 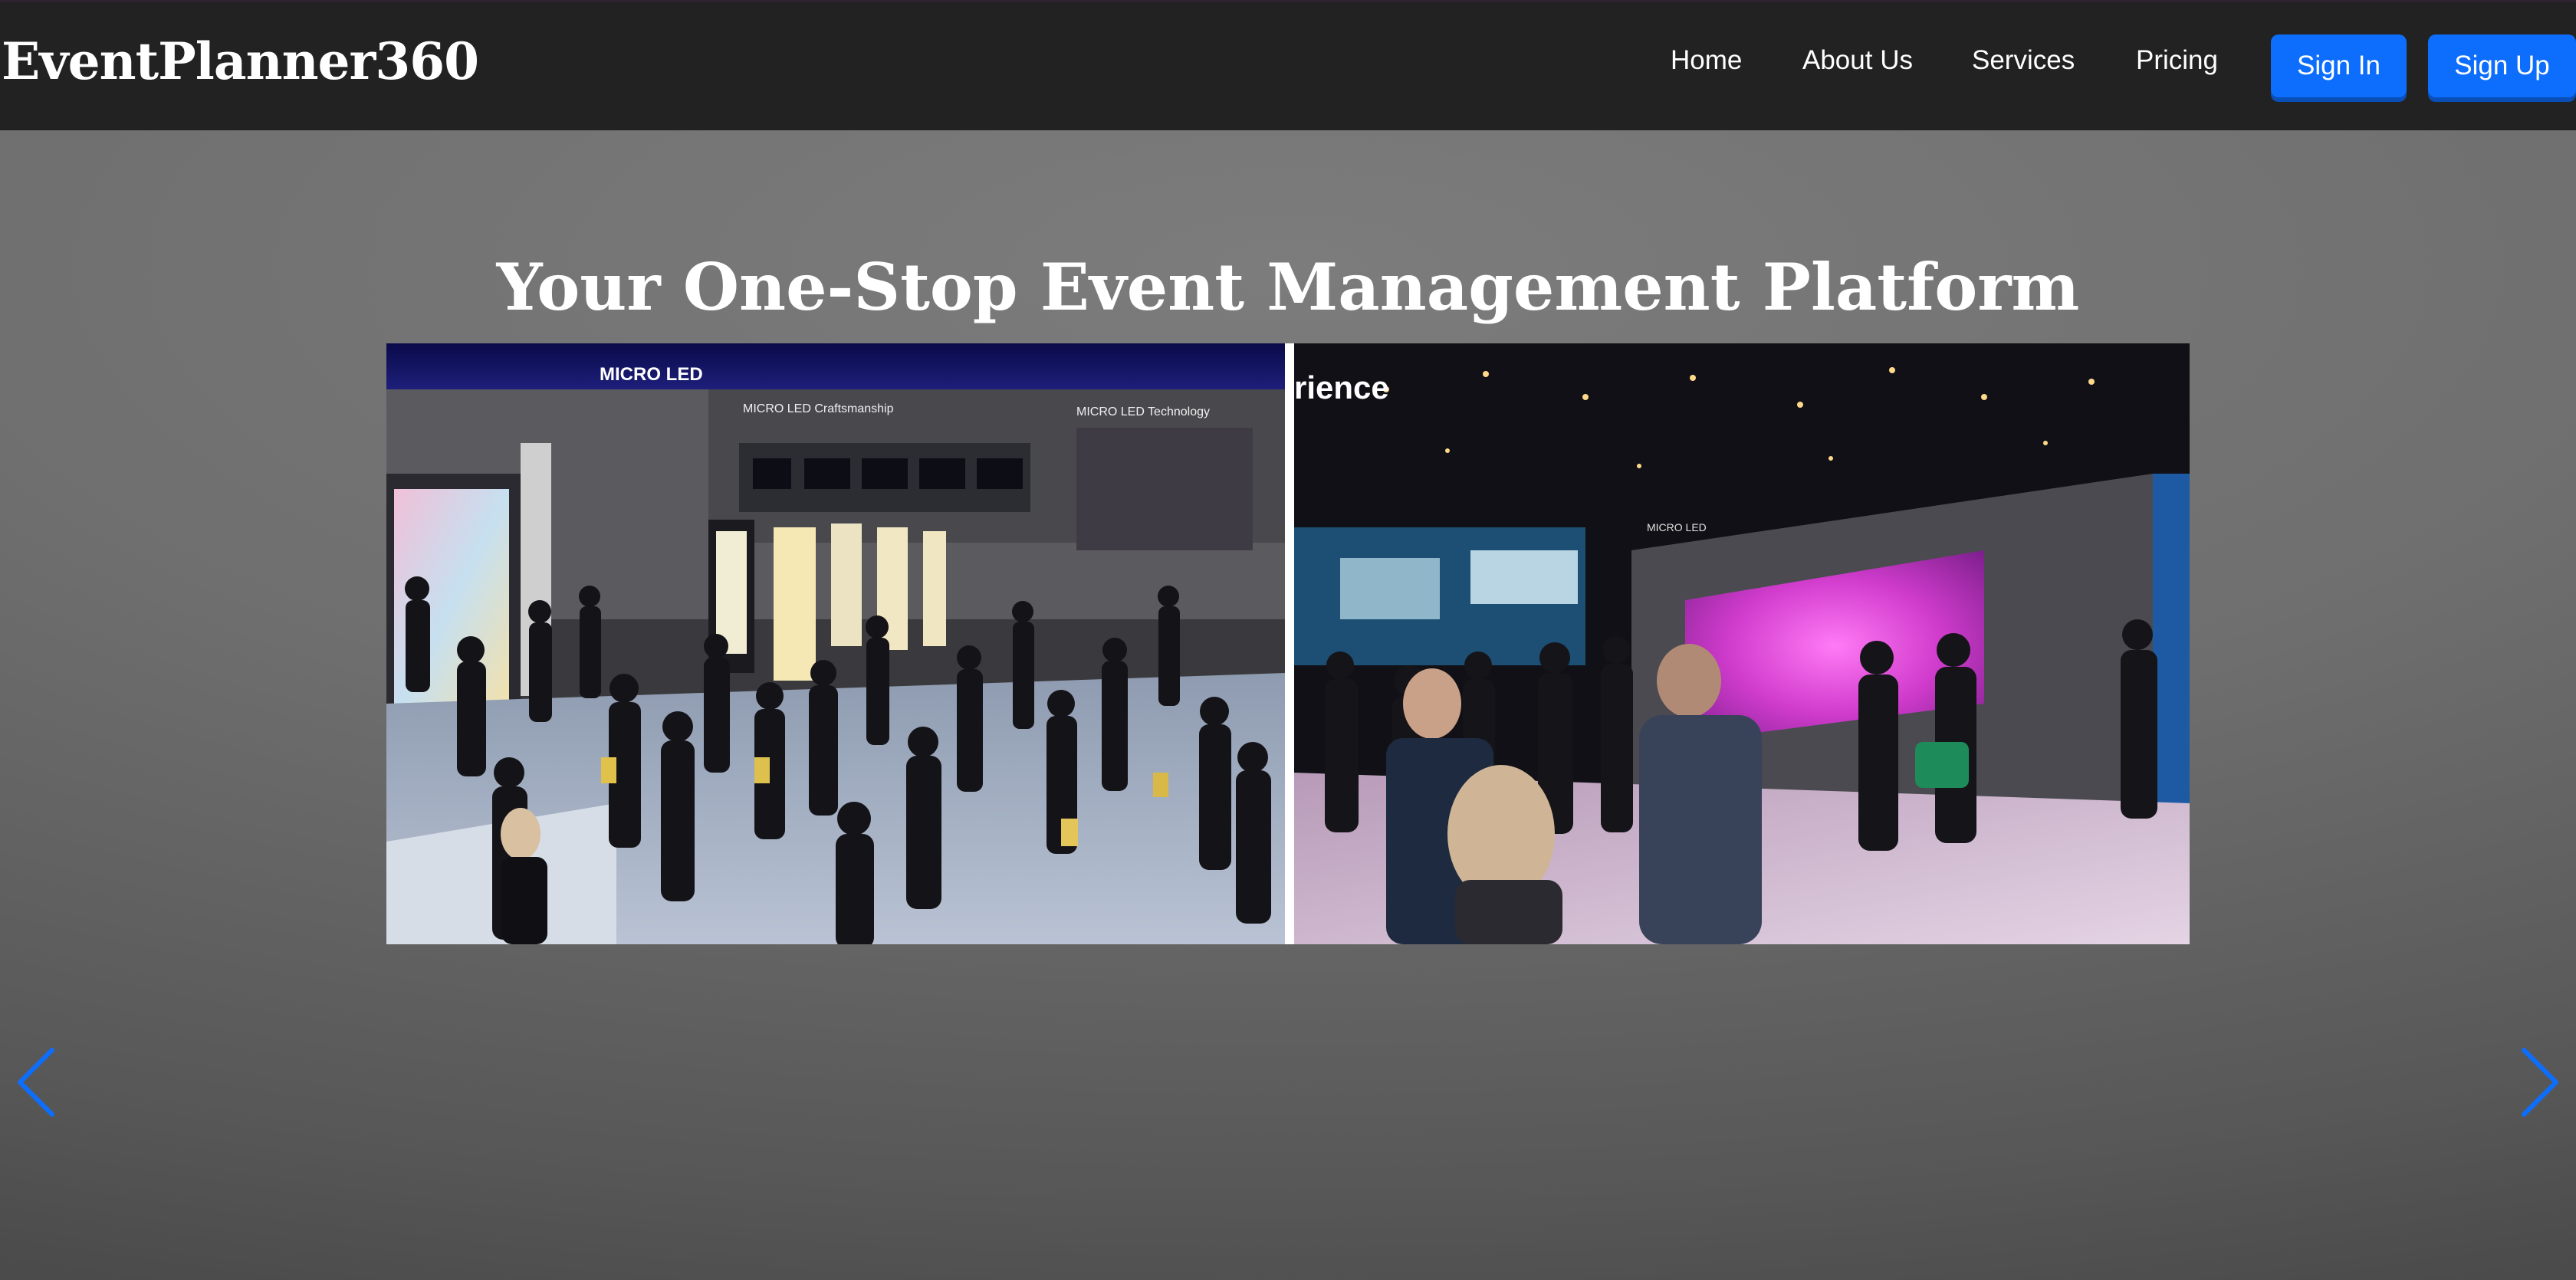 What do you see at coordinates (1288, 287) in the screenshot?
I see `hero-title: Your One-Stop Event Management Platform` at bounding box center [1288, 287].